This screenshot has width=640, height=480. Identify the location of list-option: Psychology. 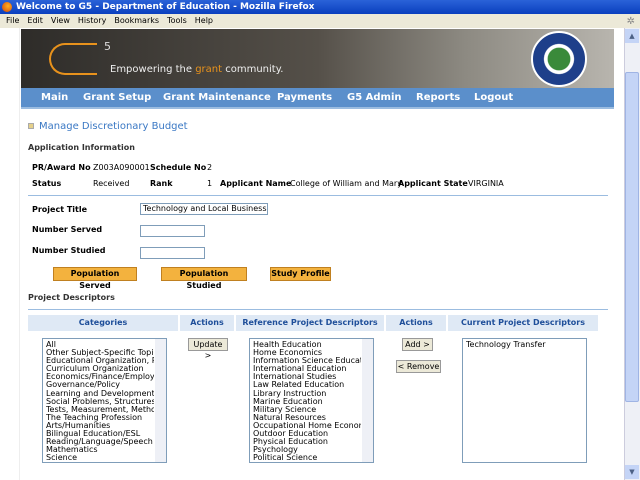
(307, 450).